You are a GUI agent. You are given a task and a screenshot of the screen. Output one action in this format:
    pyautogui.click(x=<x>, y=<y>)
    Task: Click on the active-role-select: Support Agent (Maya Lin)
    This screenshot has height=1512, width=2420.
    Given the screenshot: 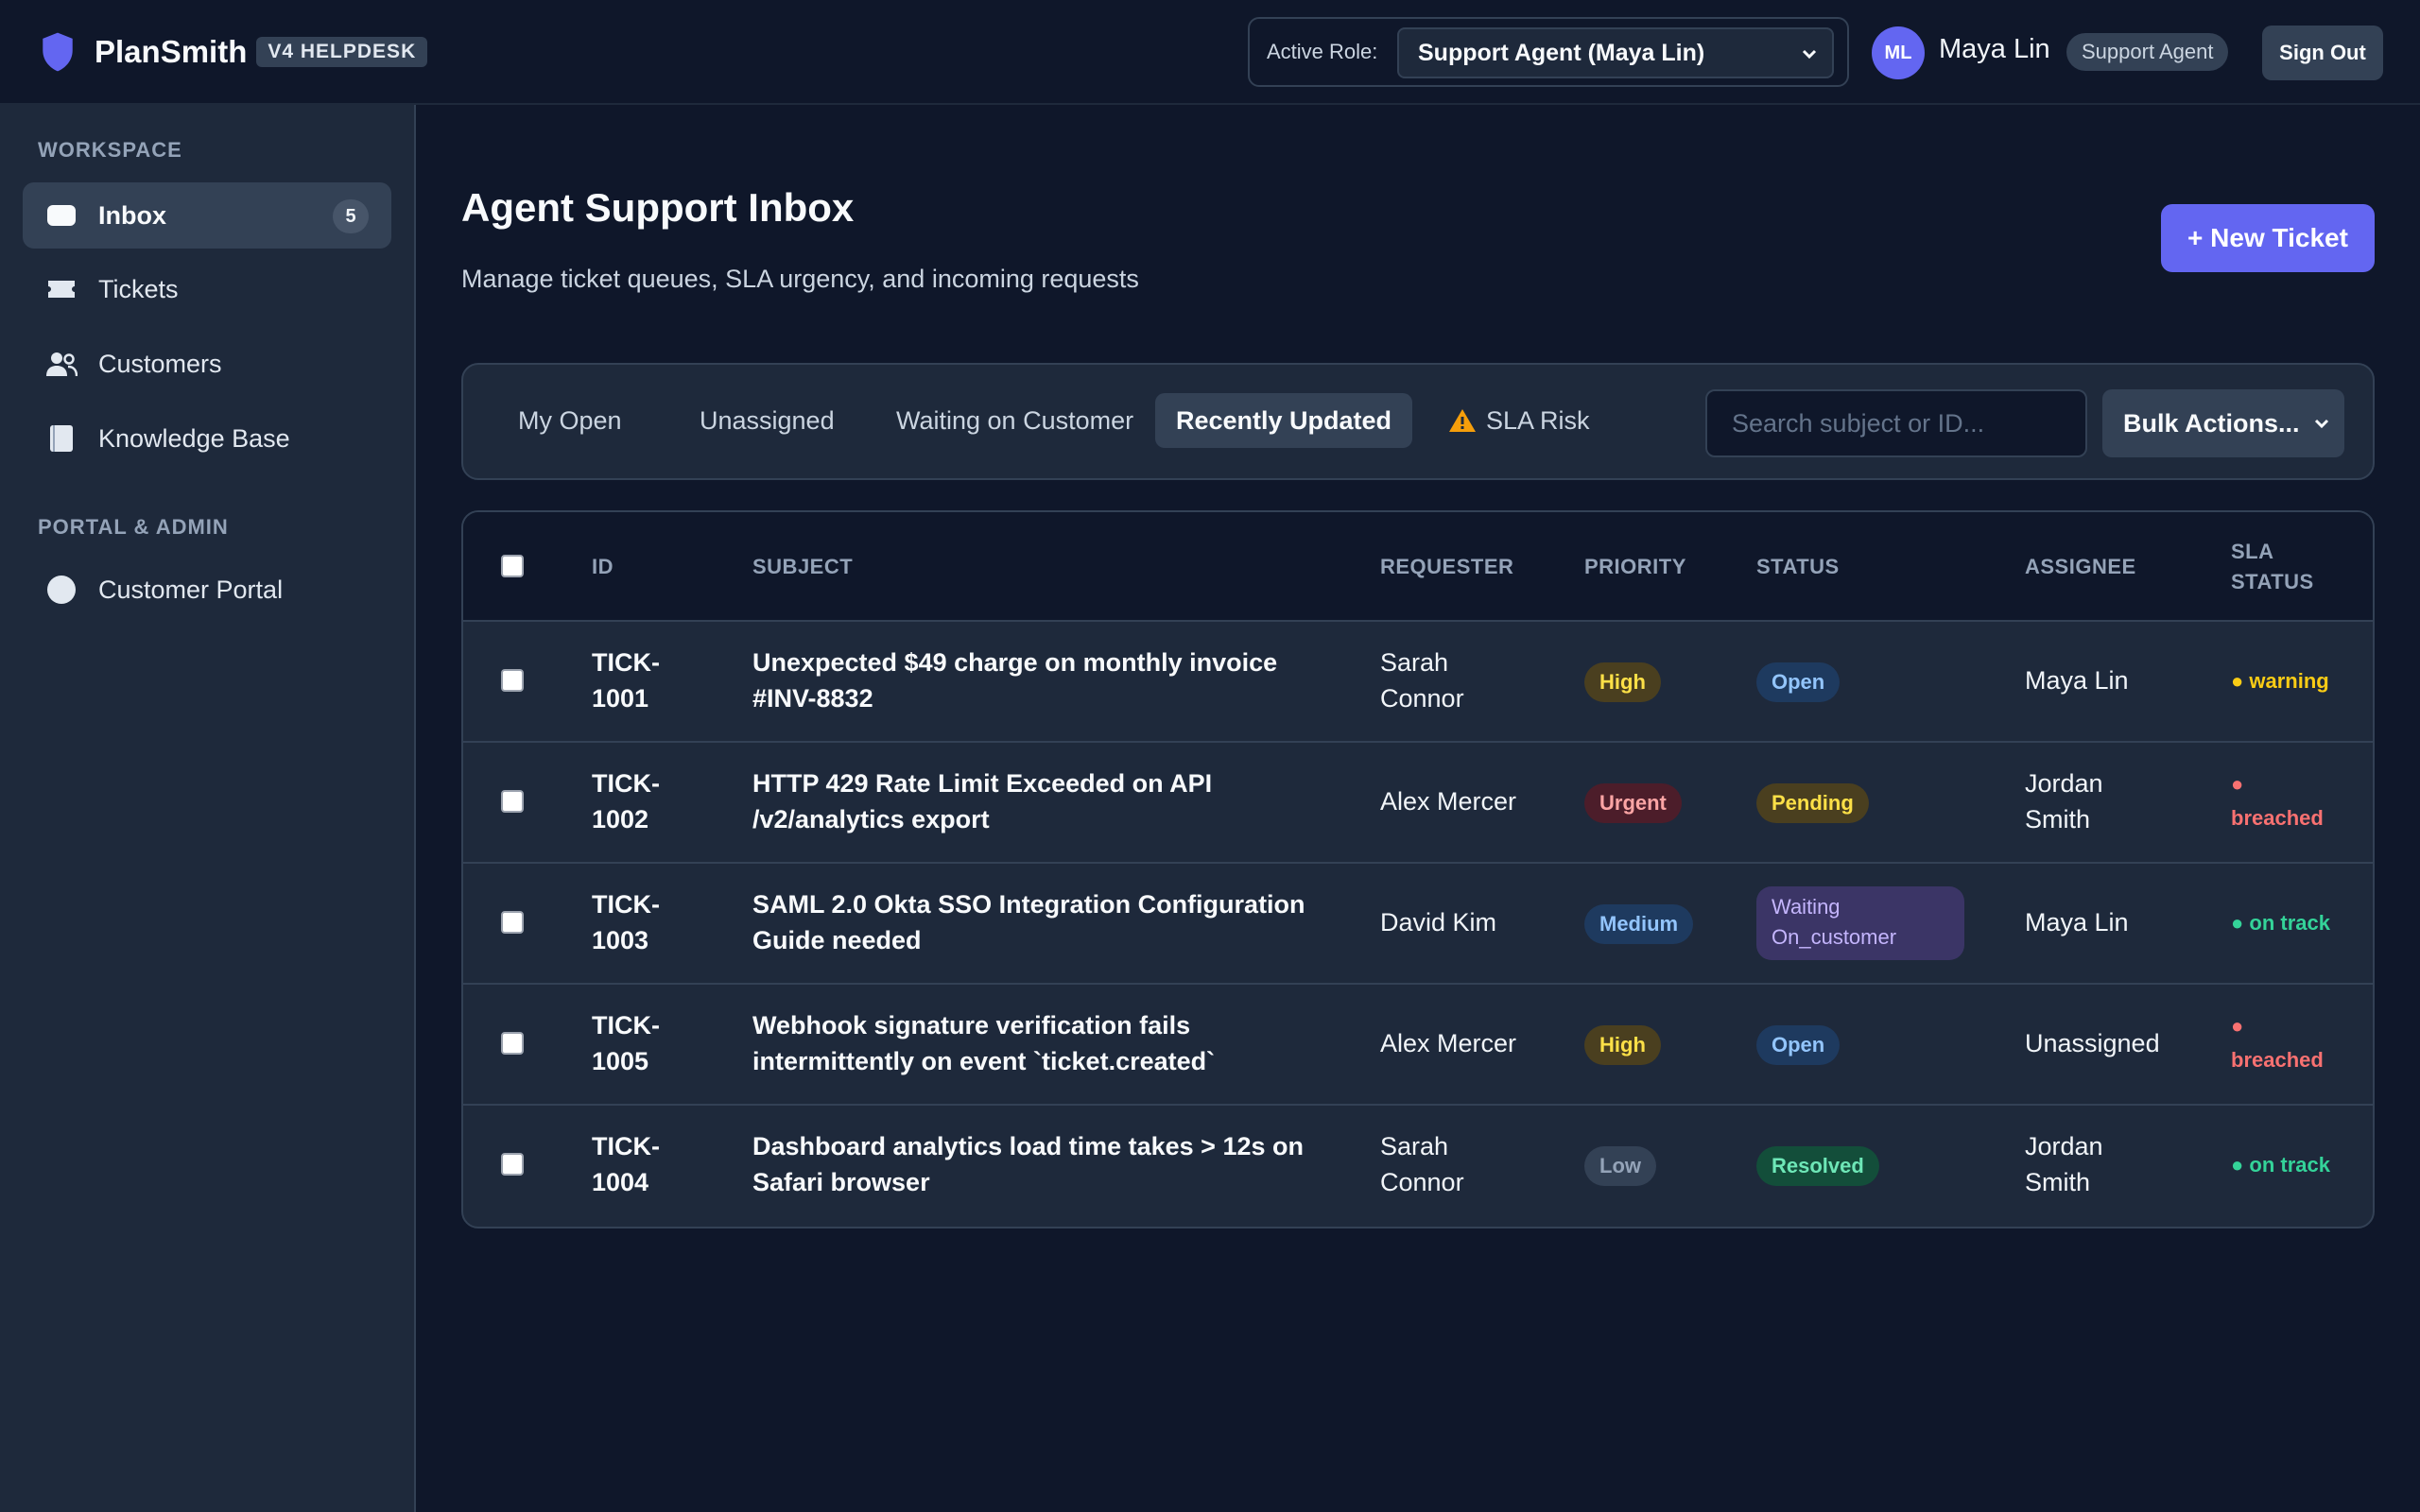 What is the action you would take?
    pyautogui.click(x=1615, y=52)
    